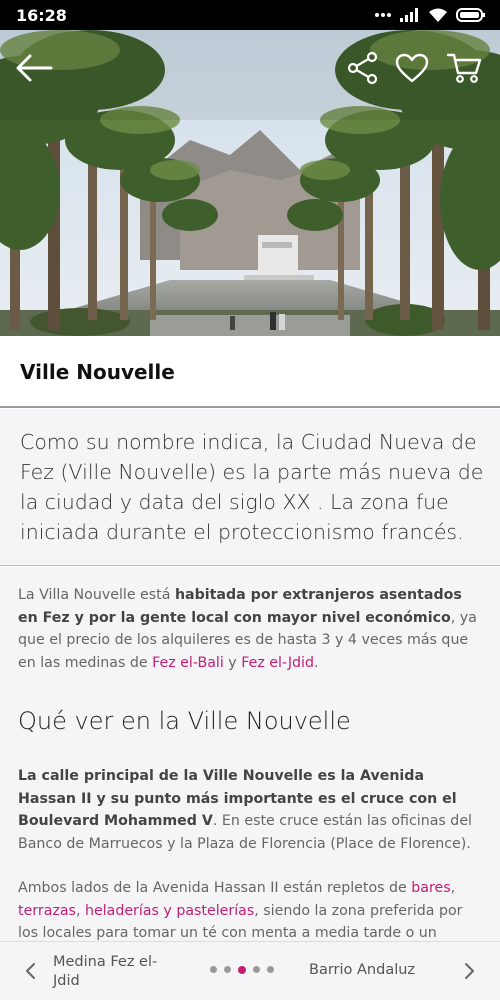 The height and width of the screenshot is (1000, 500). I want to click on link-bares: bares, so click(430, 888).